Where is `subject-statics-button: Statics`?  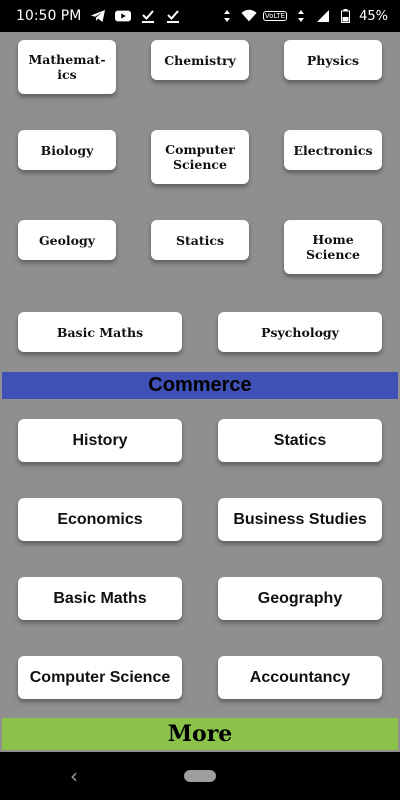 subject-statics-button: Statics is located at coordinates (200, 240).